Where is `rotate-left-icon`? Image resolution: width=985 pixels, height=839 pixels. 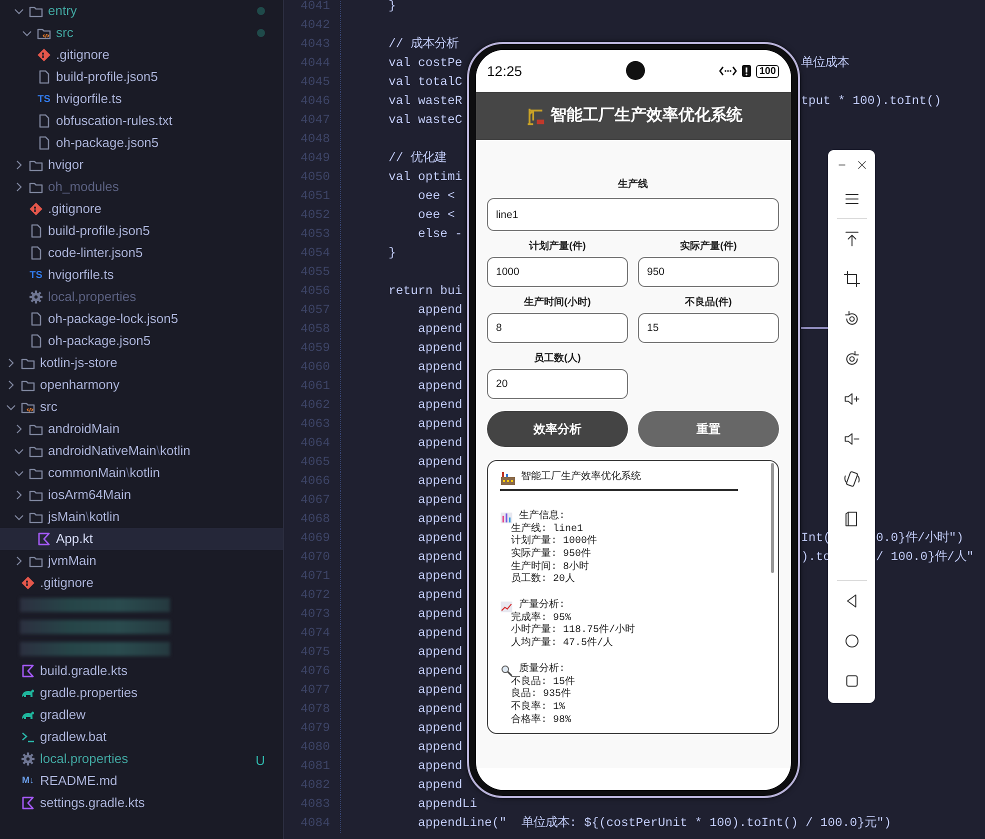
rotate-left-icon is located at coordinates (851, 319).